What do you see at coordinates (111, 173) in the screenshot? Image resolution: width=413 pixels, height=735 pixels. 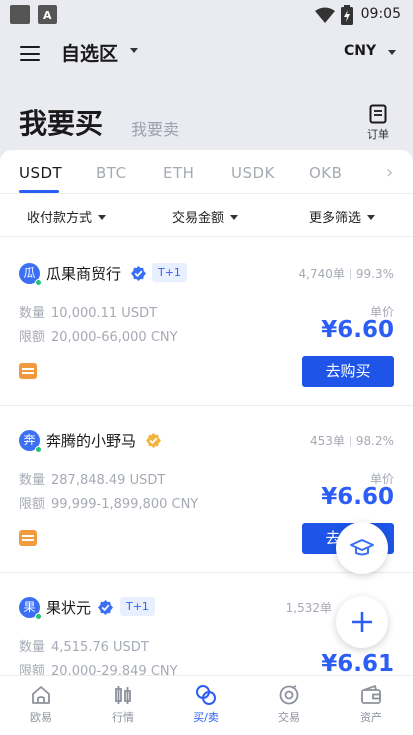 I see `tab-btc: BTC` at bounding box center [111, 173].